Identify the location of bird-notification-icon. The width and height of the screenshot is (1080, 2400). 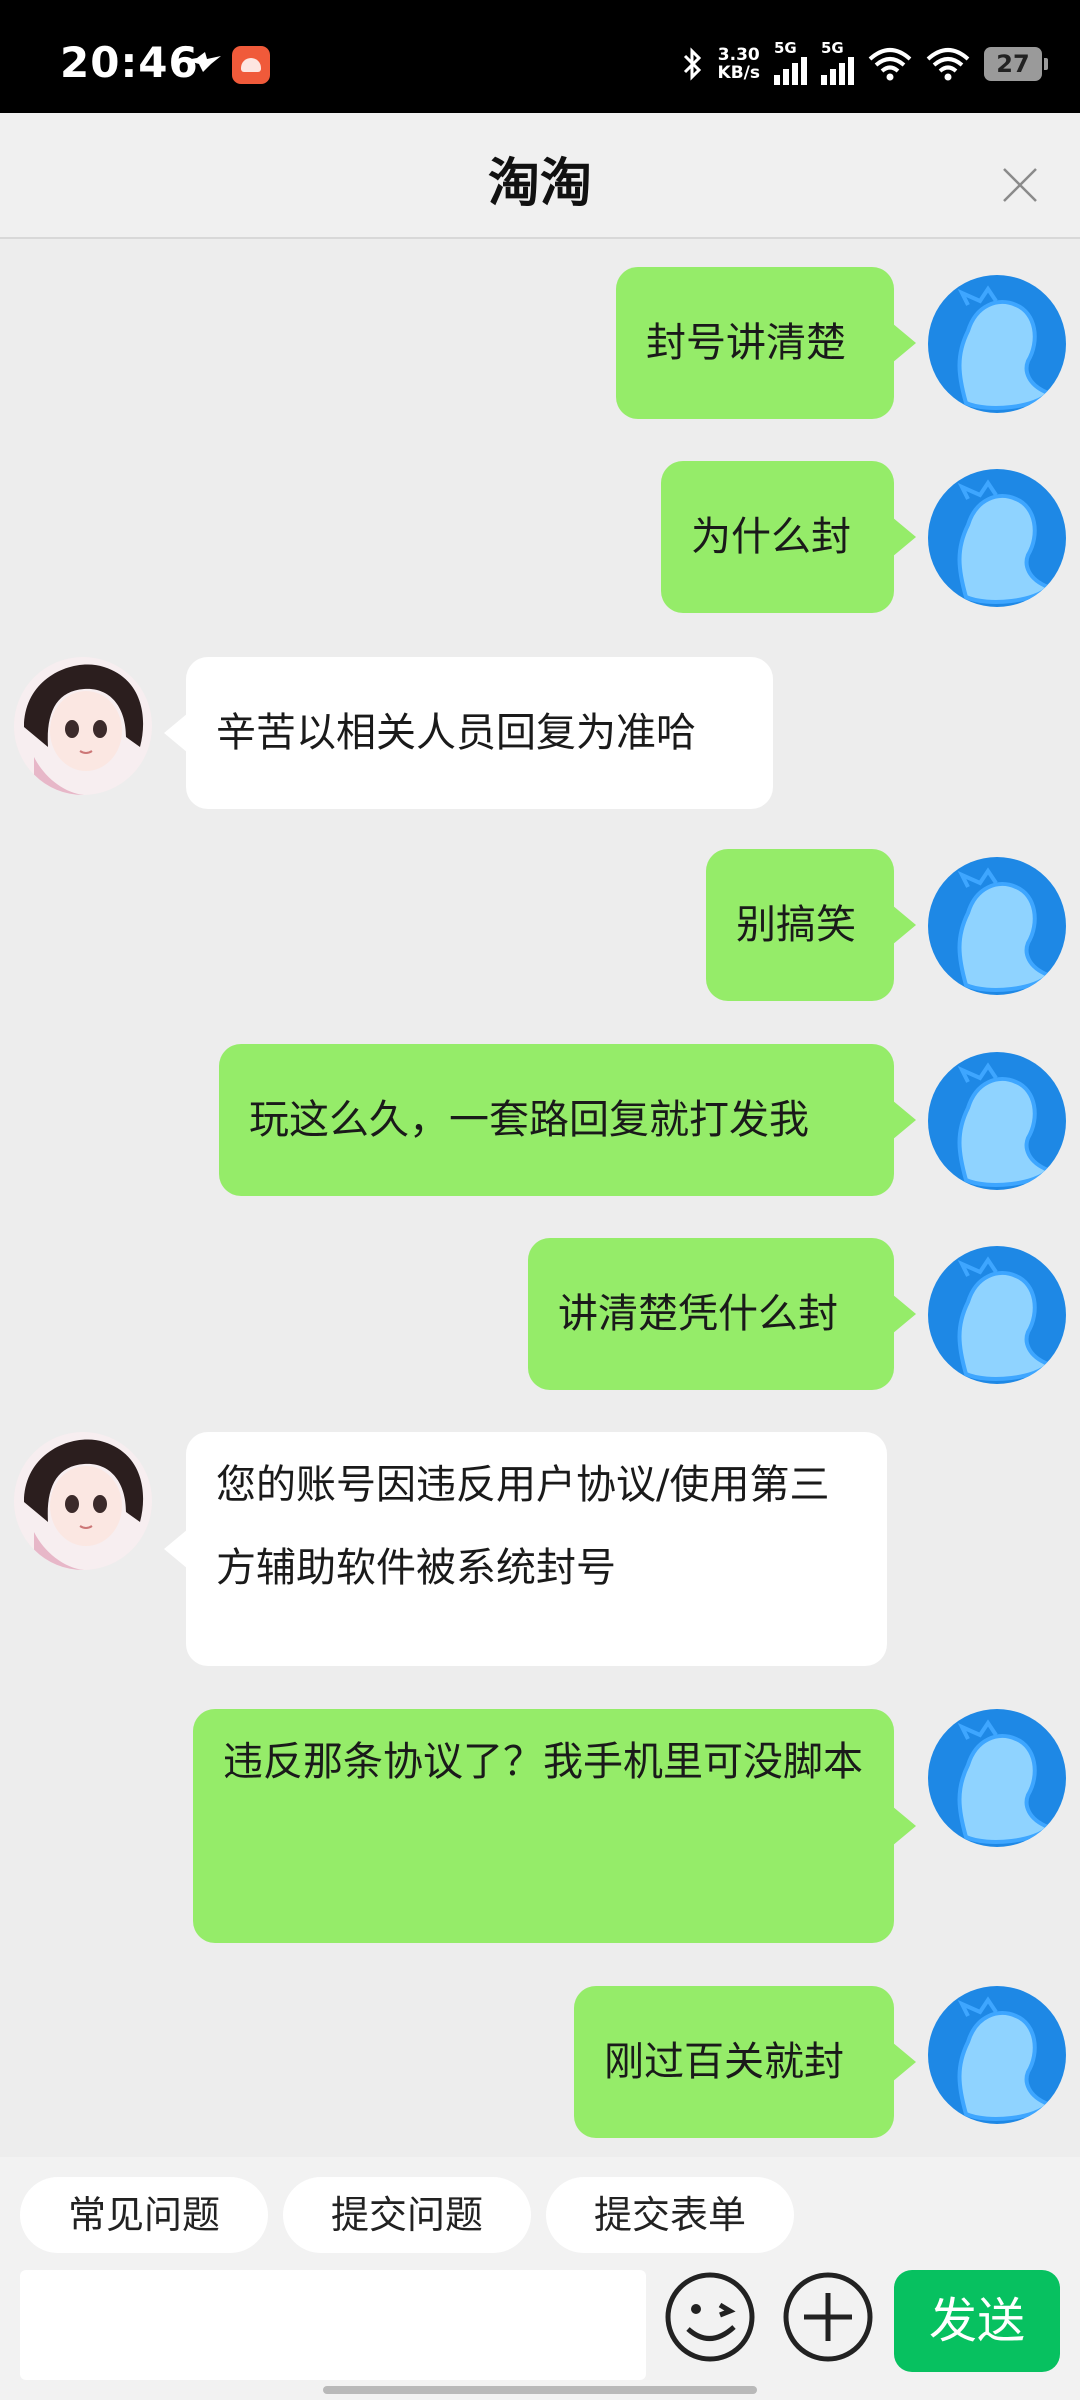
(203, 62).